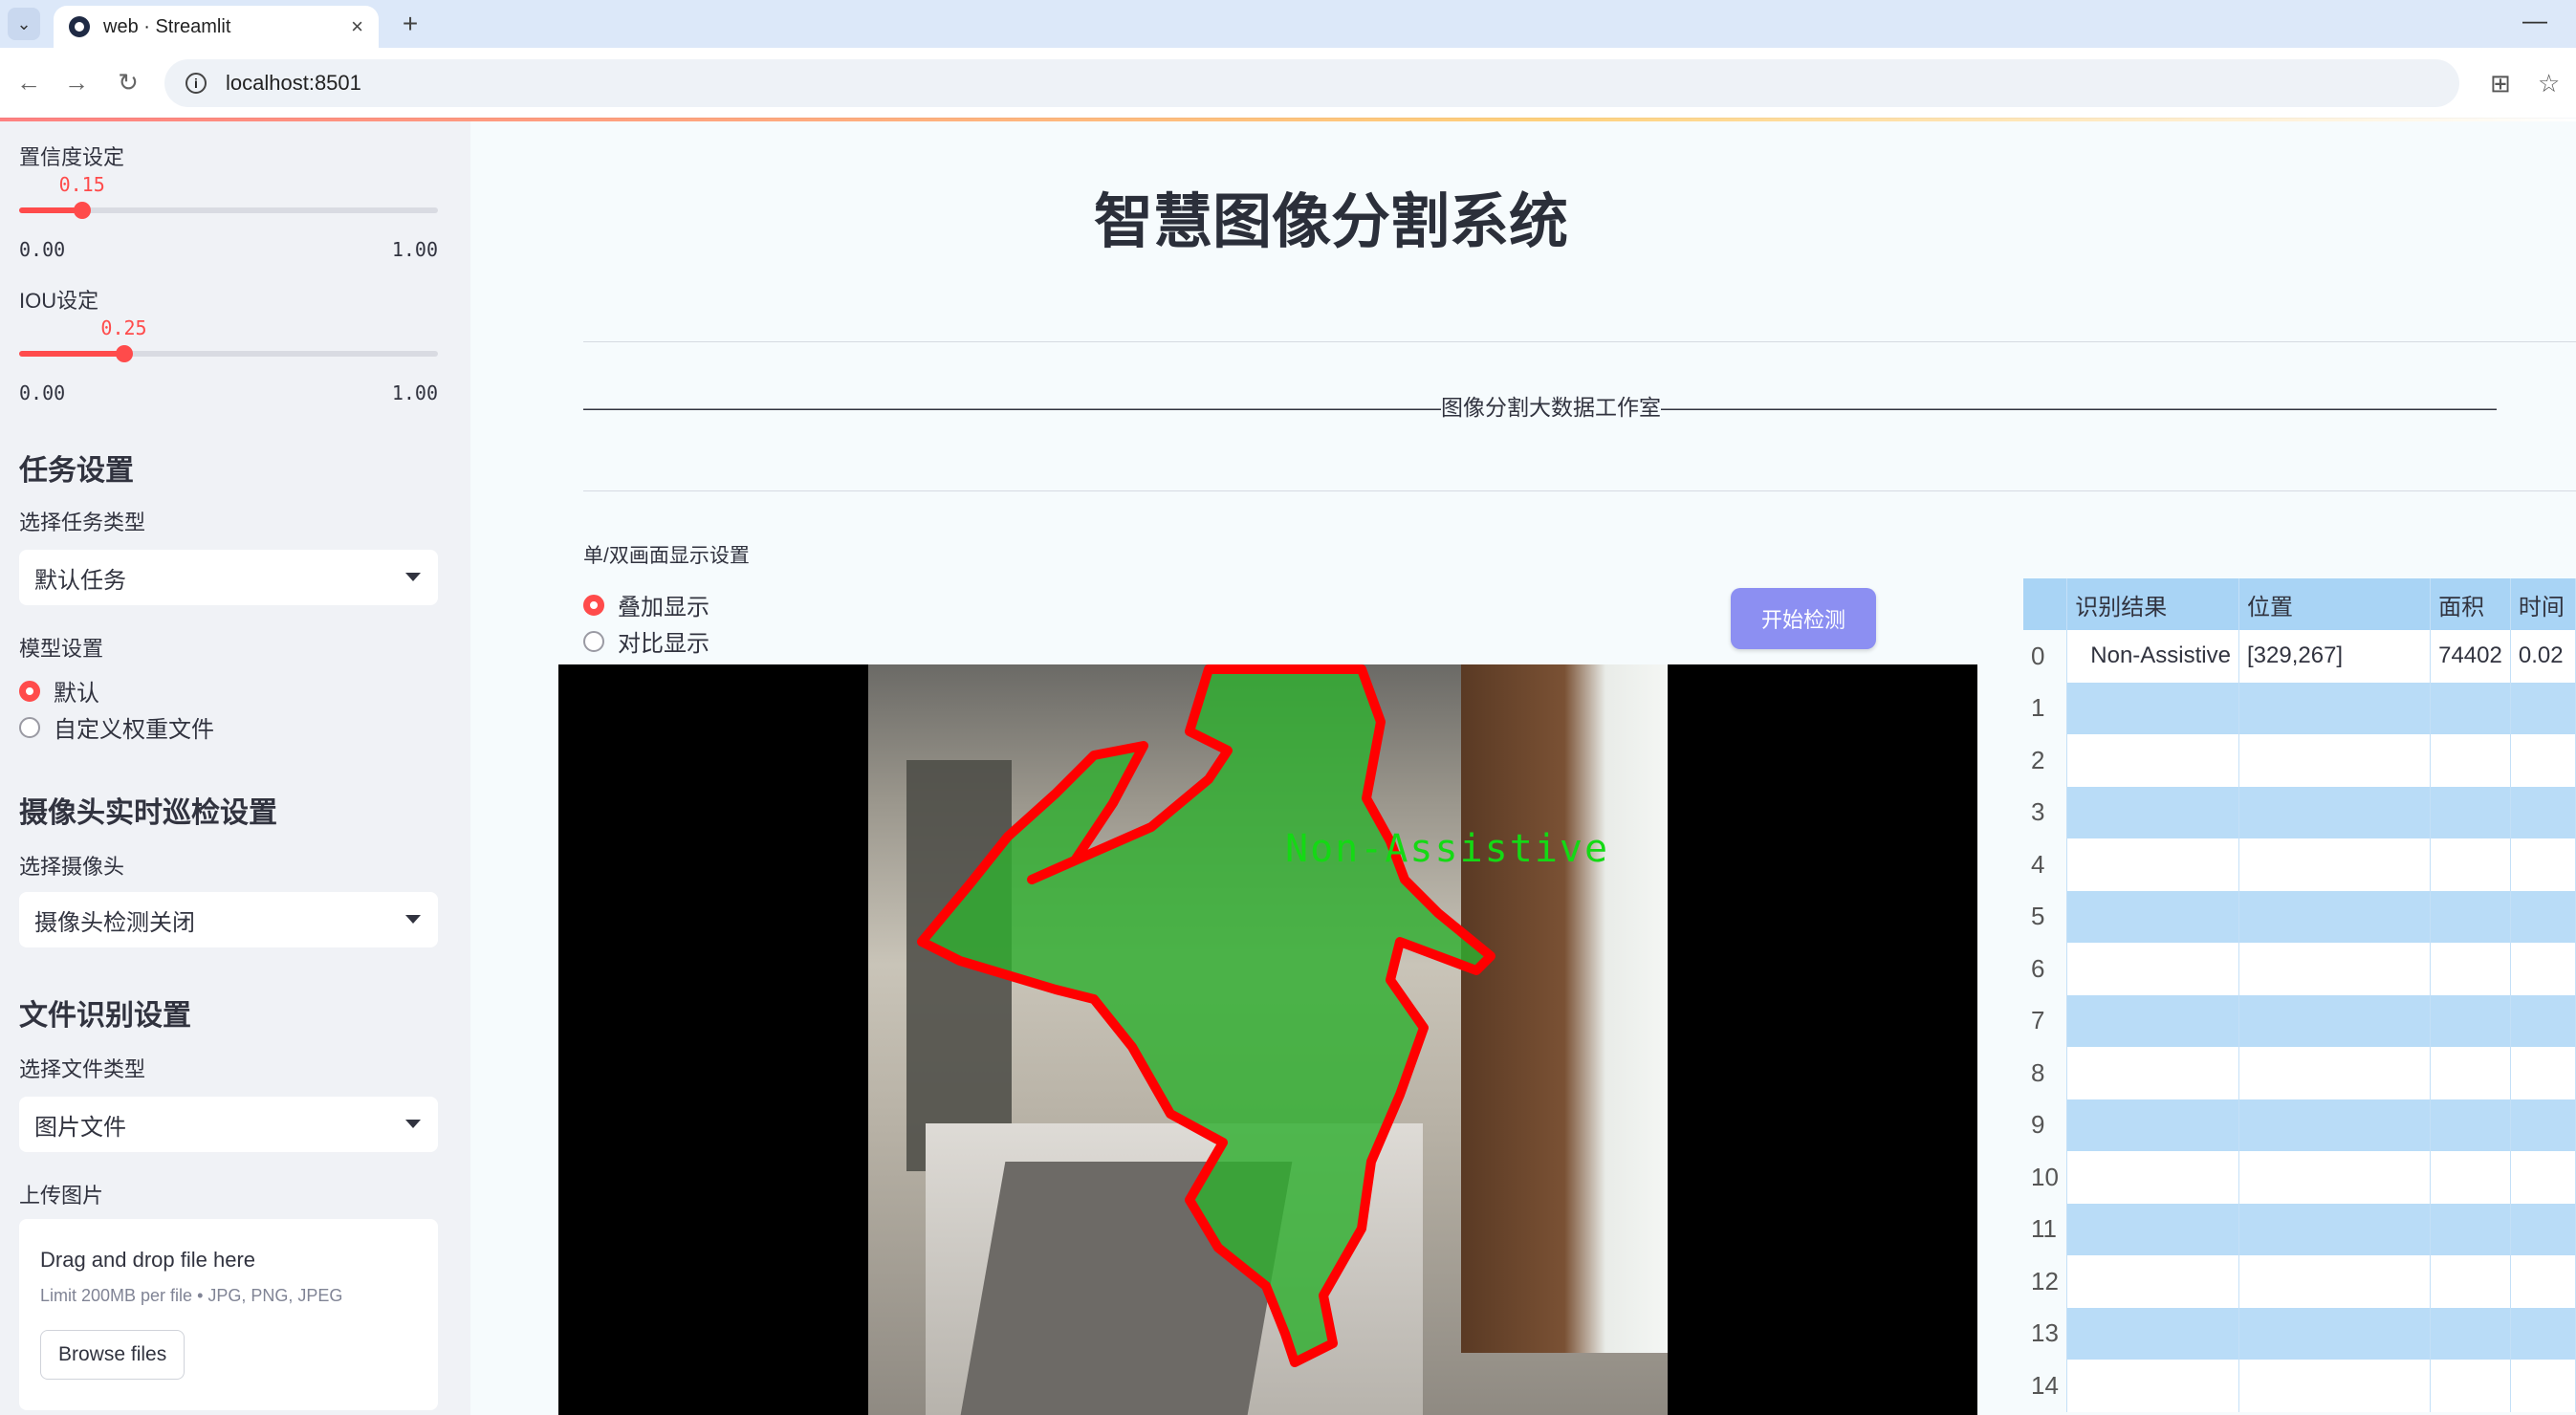 This screenshot has width=2576, height=1415. What do you see at coordinates (216, 27) in the screenshot?
I see `browser-tab: web · Streamlit ×` at bounding box center [216, 27].